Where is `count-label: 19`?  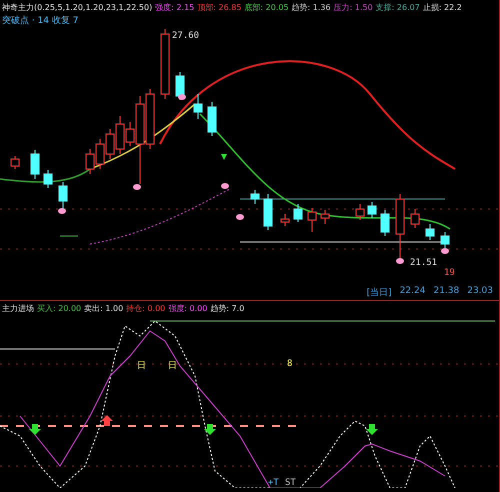
count-label: 19 is located at coordinates (449, 273).